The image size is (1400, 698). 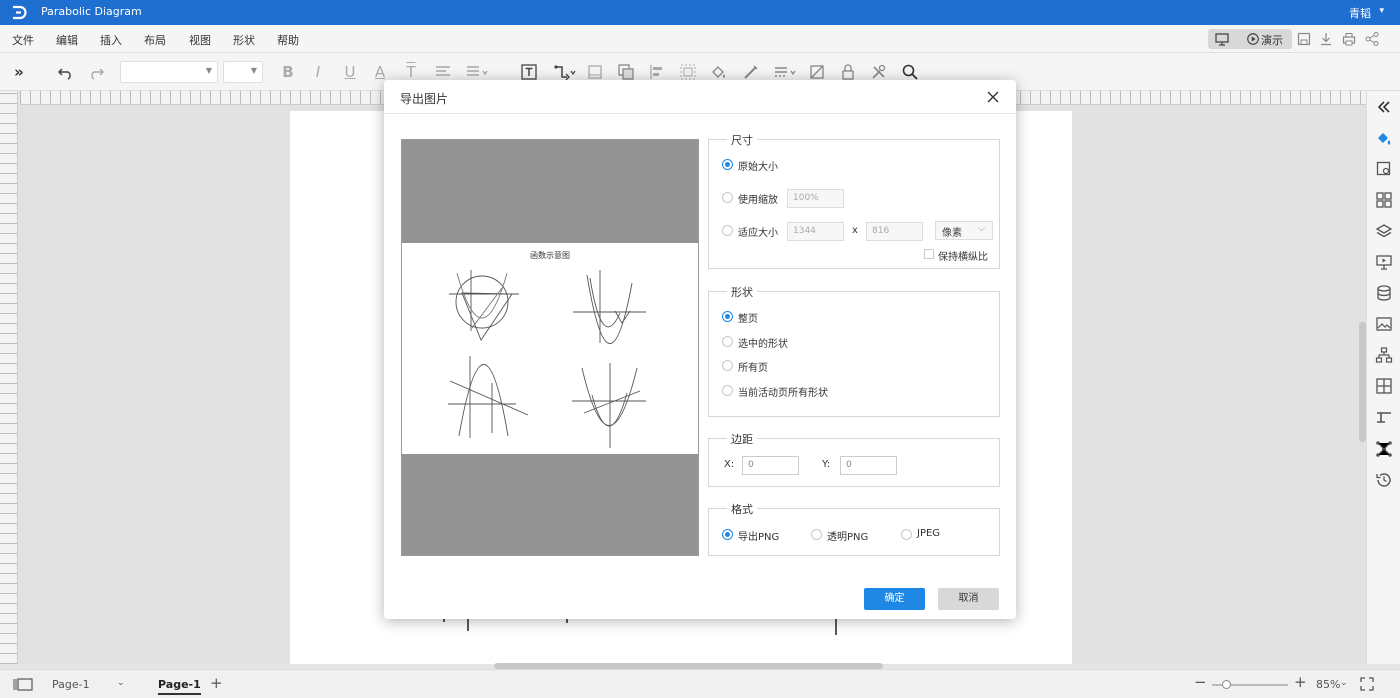 What do you see at coordinates (753, 366) in the screenshot?
I see `all-pages-label: 所有页` at bounding box center [753, 366].